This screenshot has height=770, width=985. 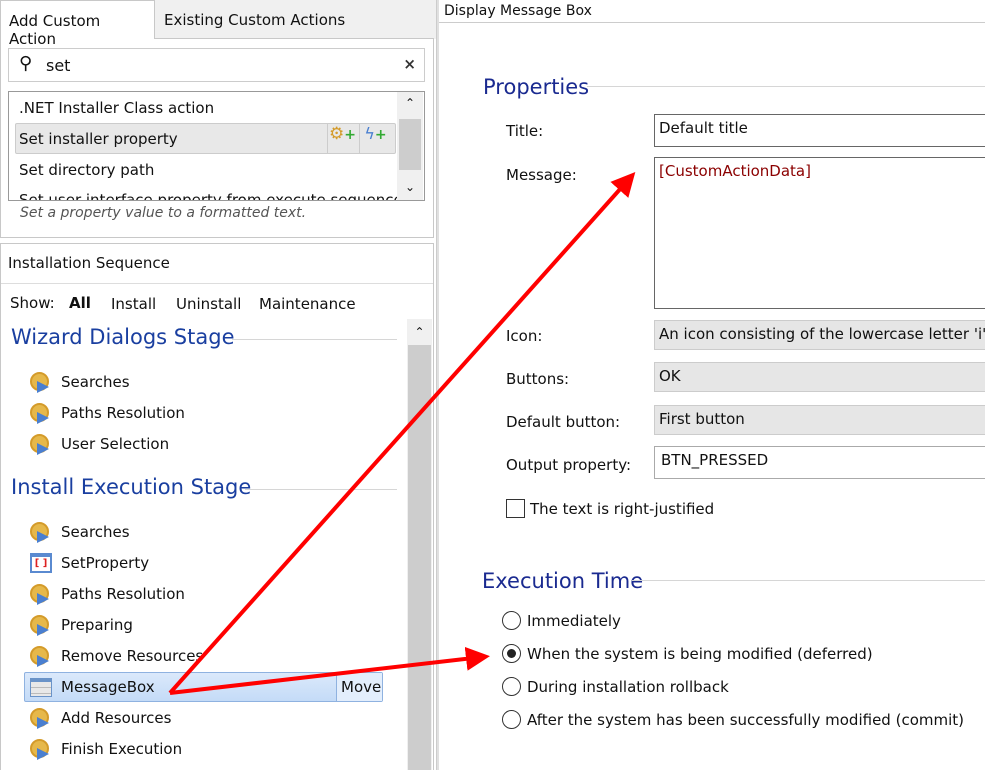 I want to click on radio-label: During installation rollback, so click(x=628, y=686).